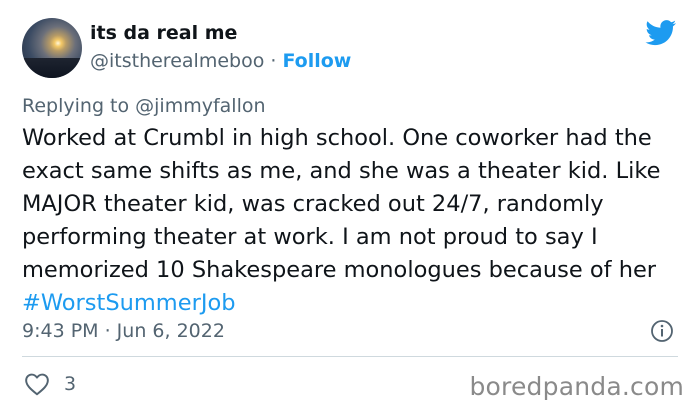 Image resolution: width=700 pixels, height=410 pixels. Describe the element at coordinates (37, 384) in the screenshot. I see `heart-icon` at that location.